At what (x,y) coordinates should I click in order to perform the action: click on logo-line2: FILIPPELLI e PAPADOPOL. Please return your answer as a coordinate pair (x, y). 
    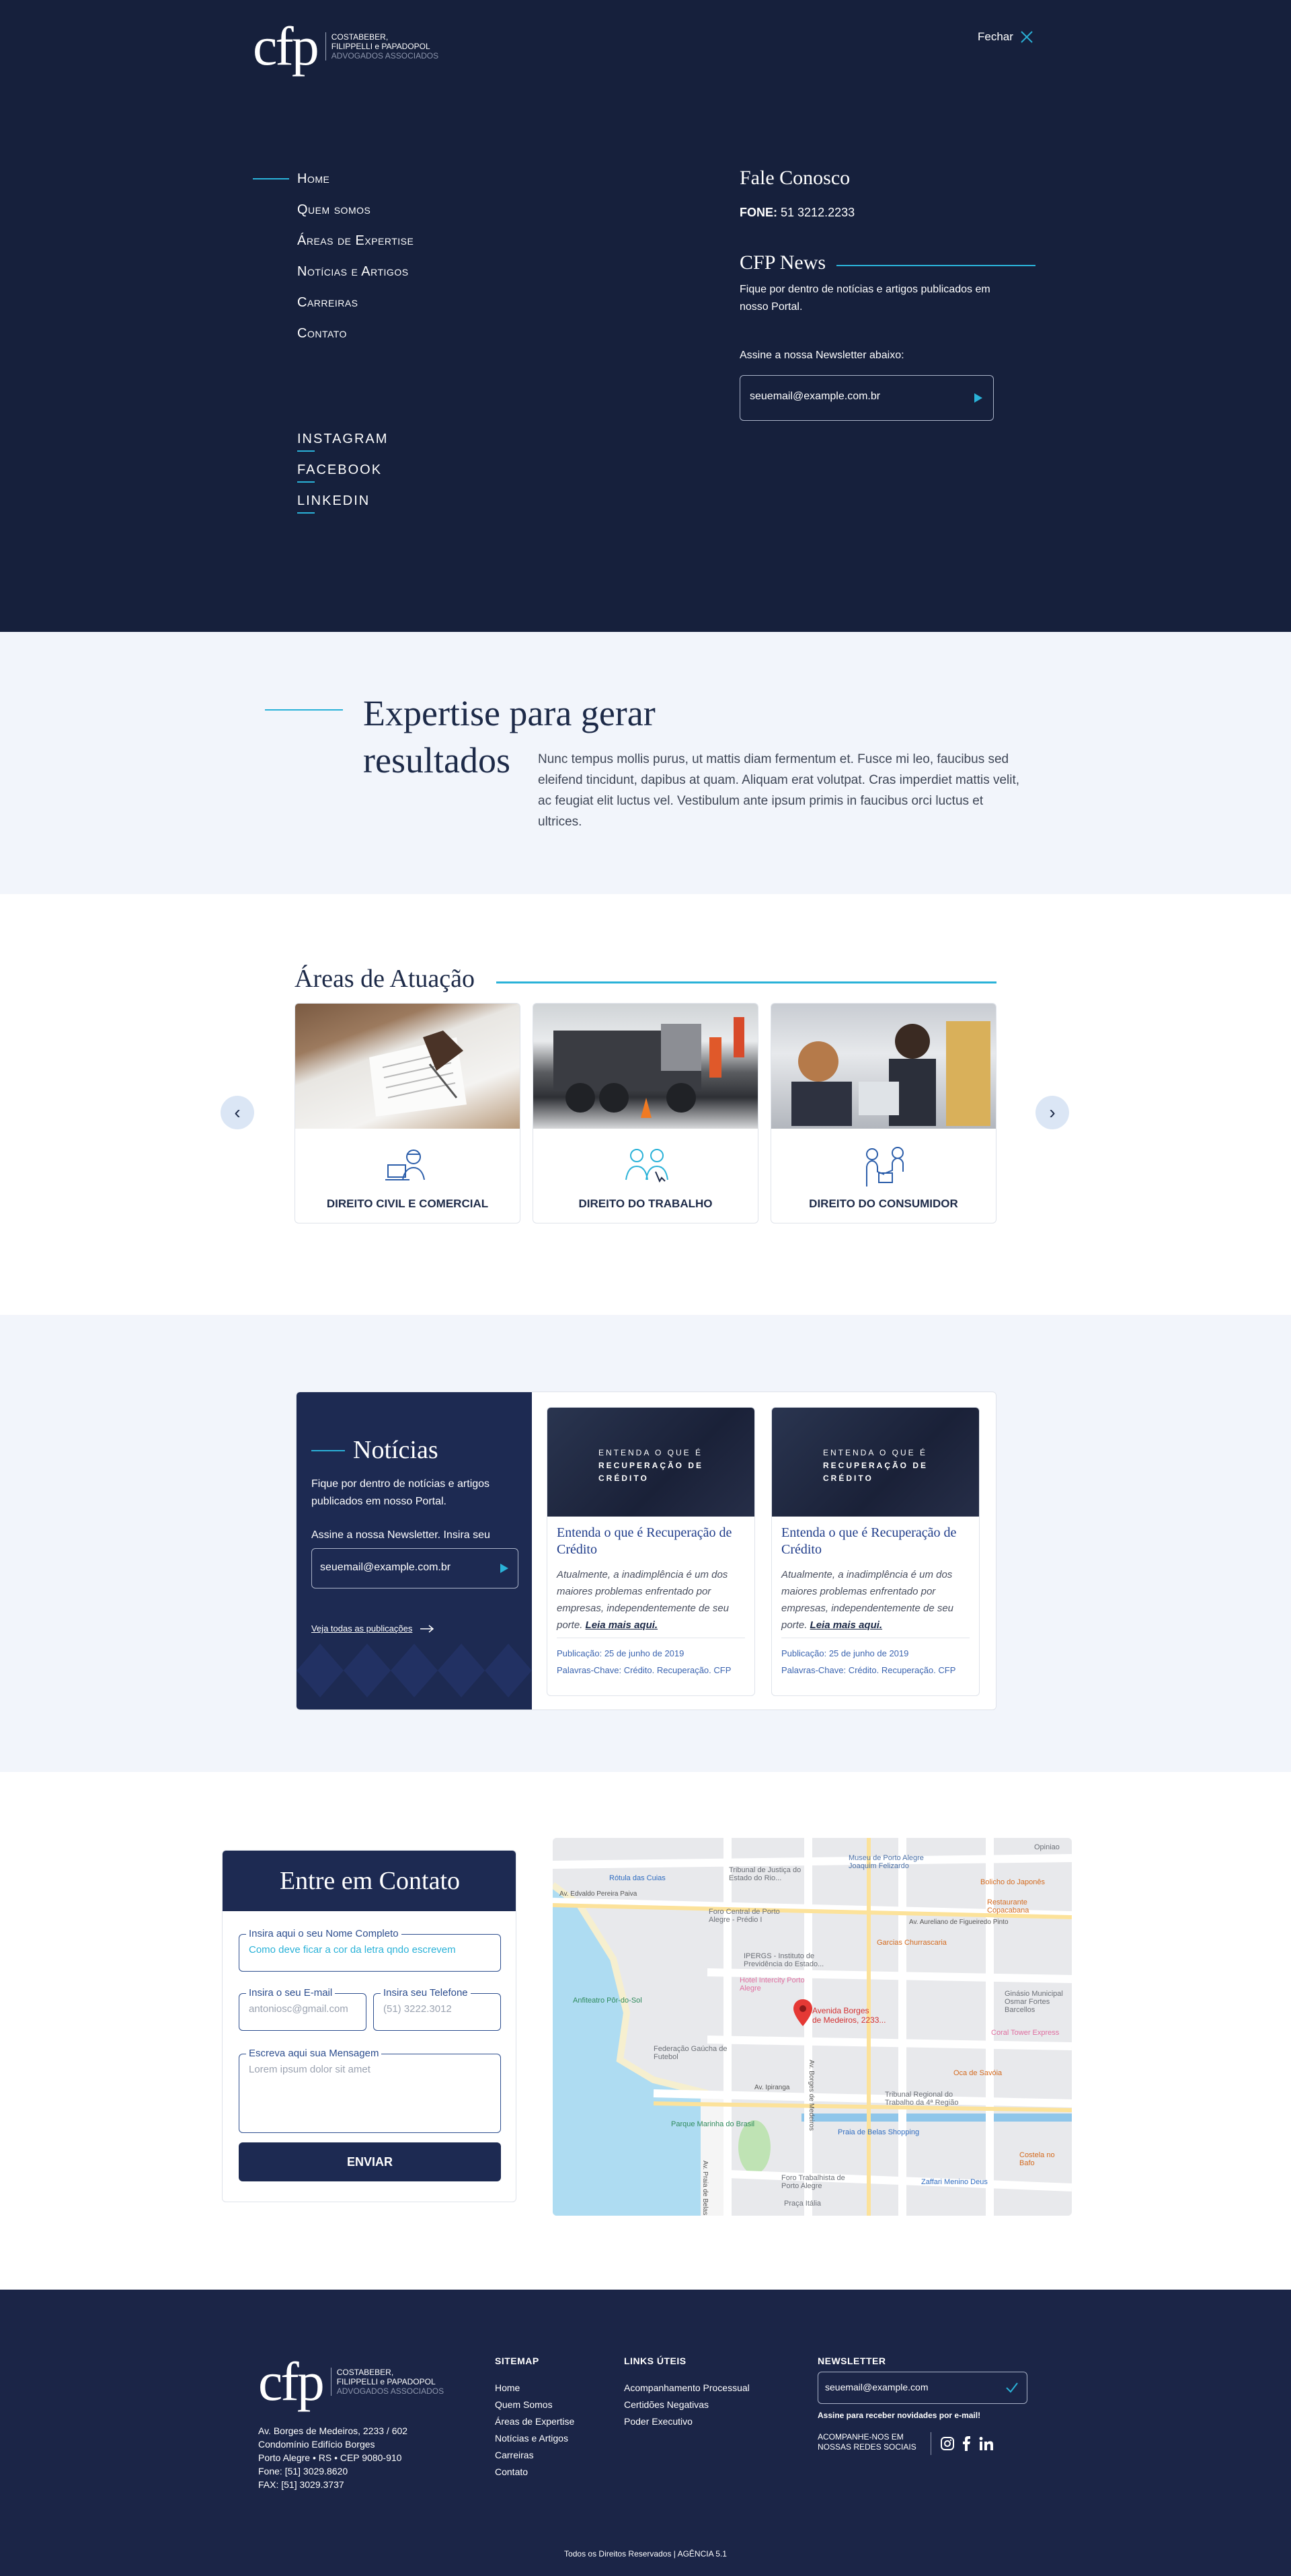
    Looking at the image, I should click on (386, 2381).